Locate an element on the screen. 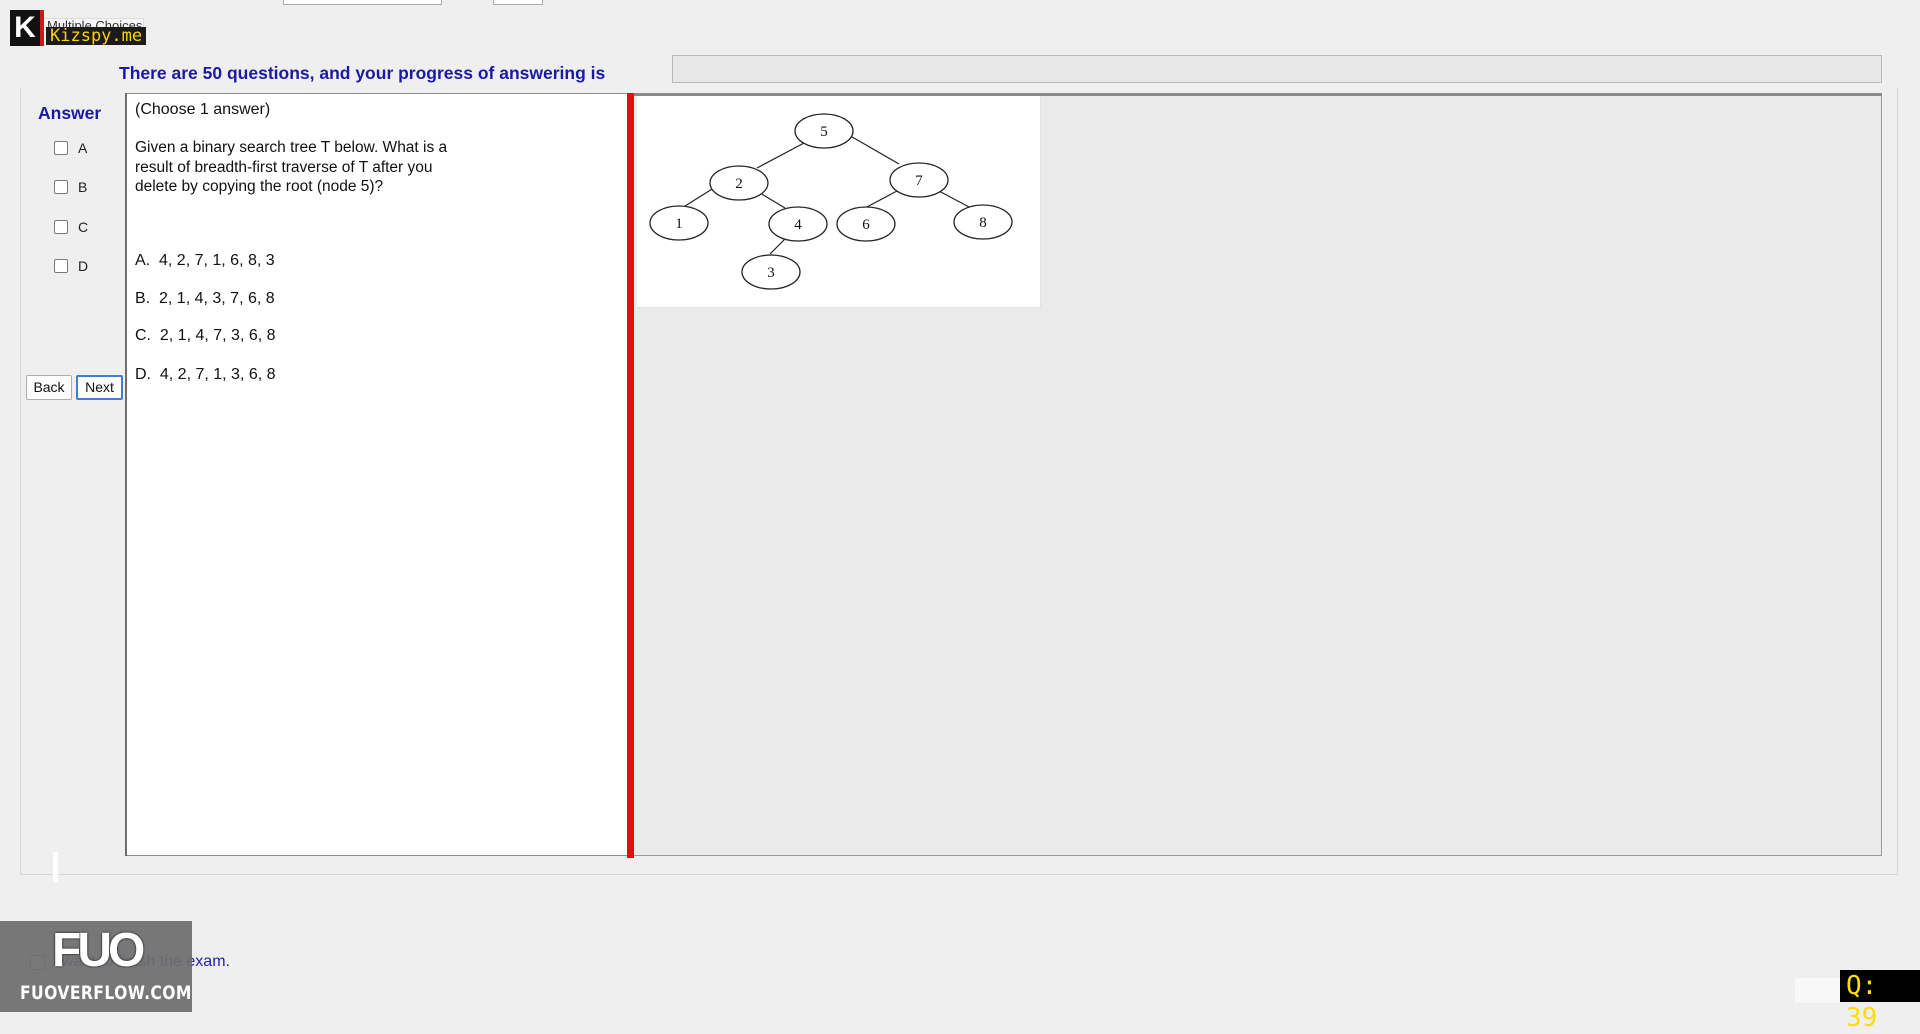  answer-d-checkbox is located at coordinates (61, 266).